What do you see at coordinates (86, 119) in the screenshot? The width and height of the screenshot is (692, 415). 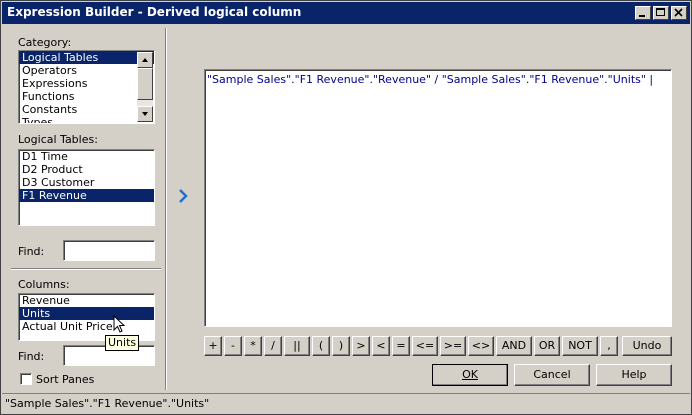 I see `category-item: Types` at bounding box center [86, 119].